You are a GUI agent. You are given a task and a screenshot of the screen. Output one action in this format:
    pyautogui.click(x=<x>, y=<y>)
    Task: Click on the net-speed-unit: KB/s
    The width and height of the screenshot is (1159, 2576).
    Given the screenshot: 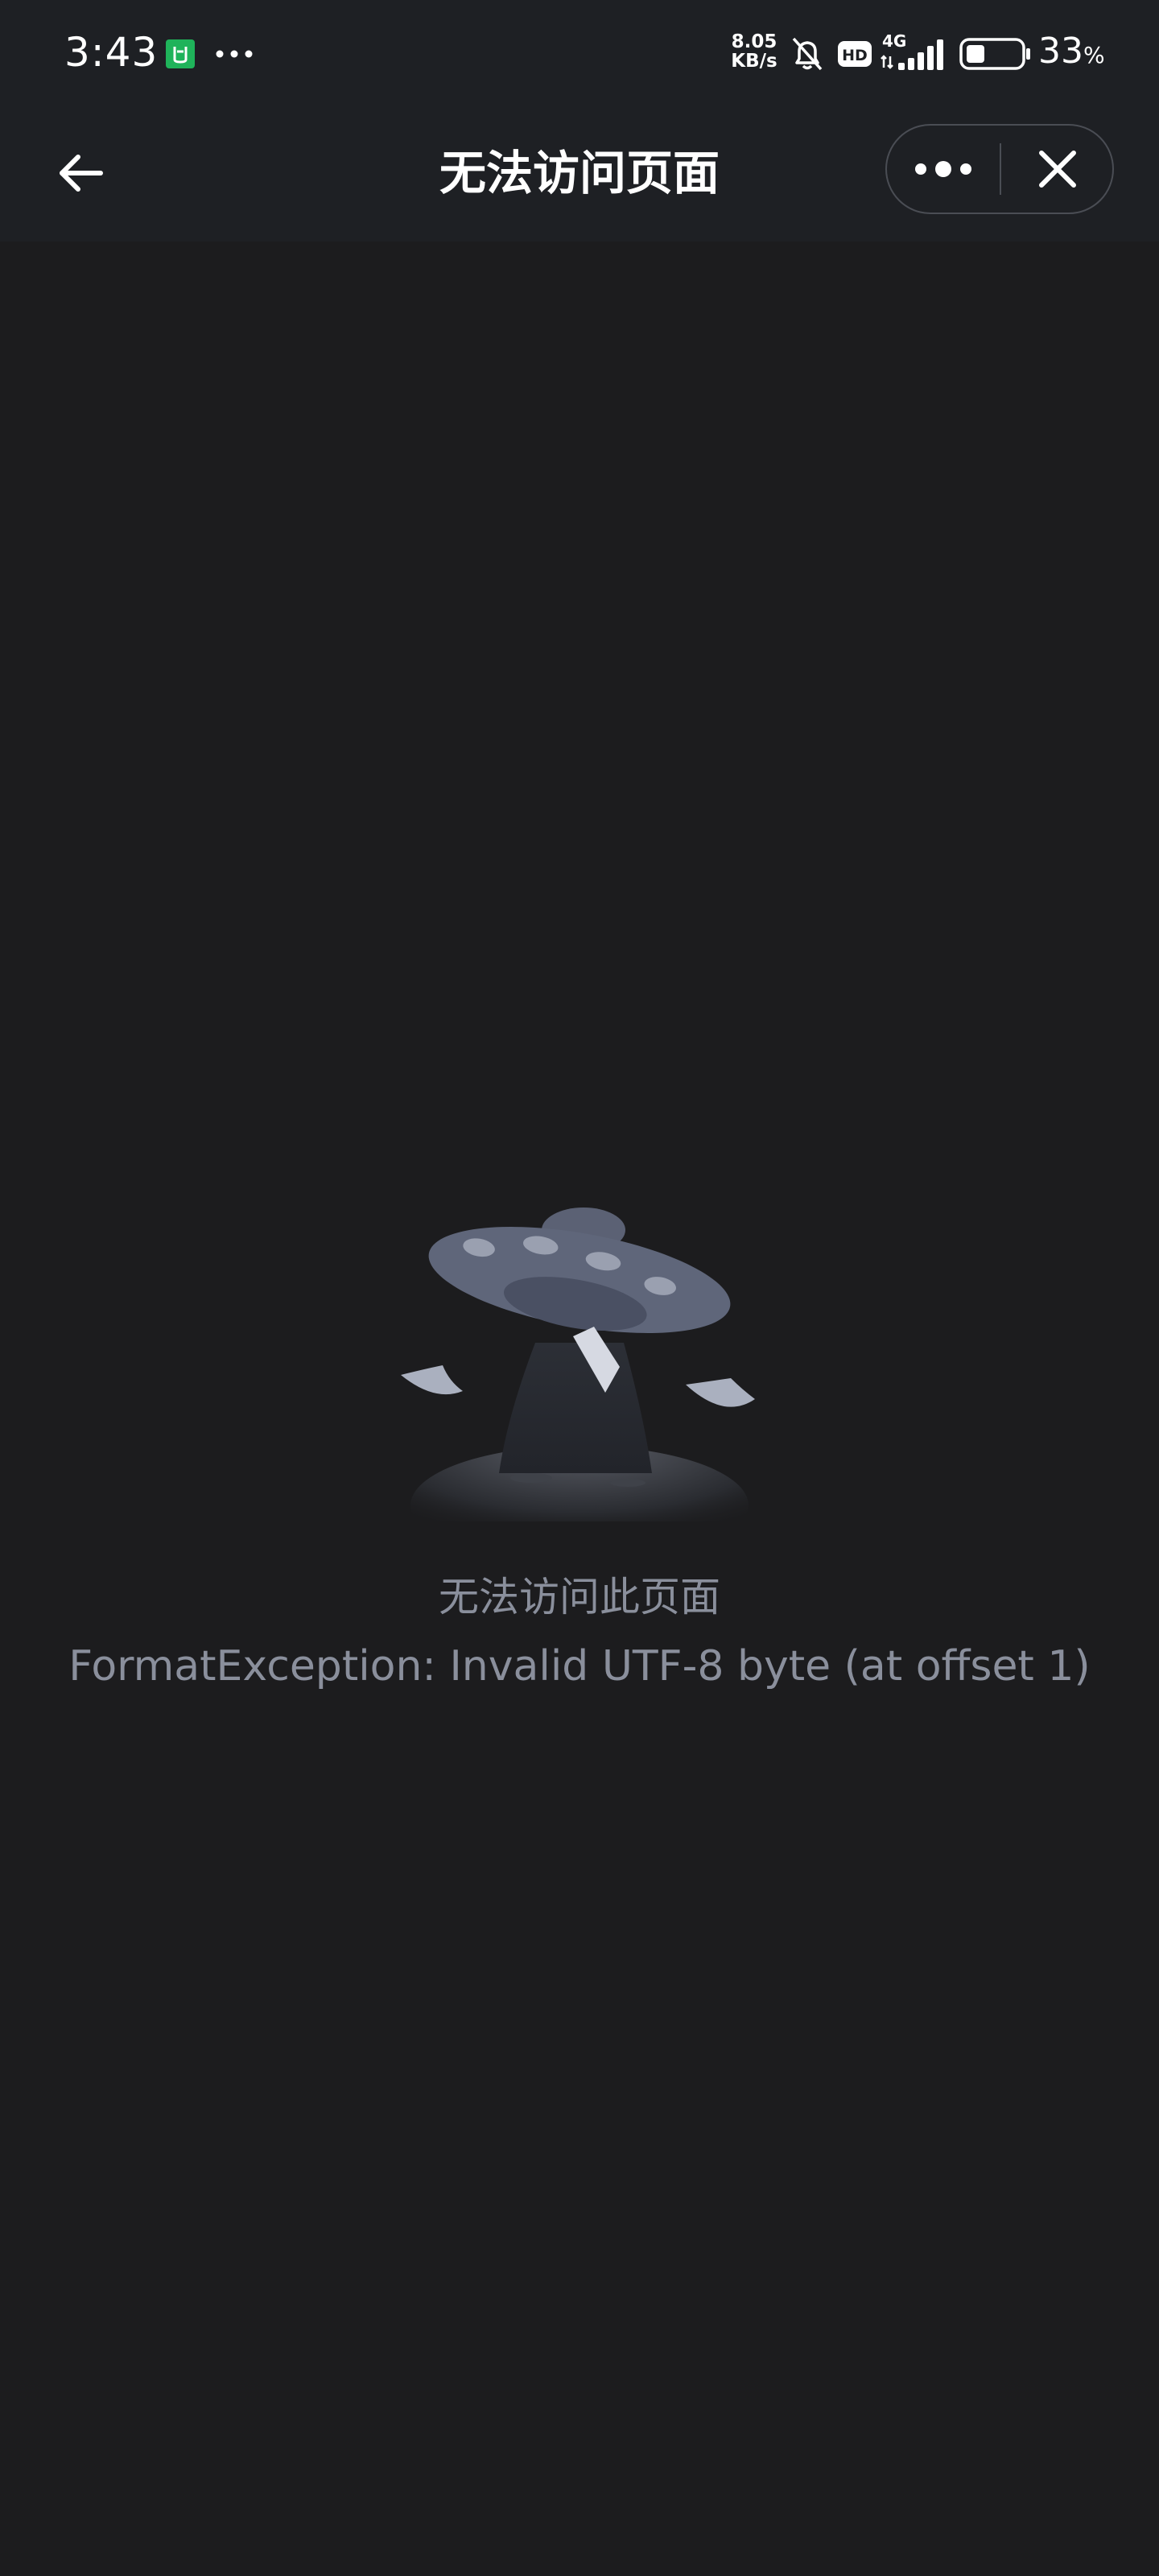 What is the action you would take?
    pyautogui.click(x=754, y=61)
    